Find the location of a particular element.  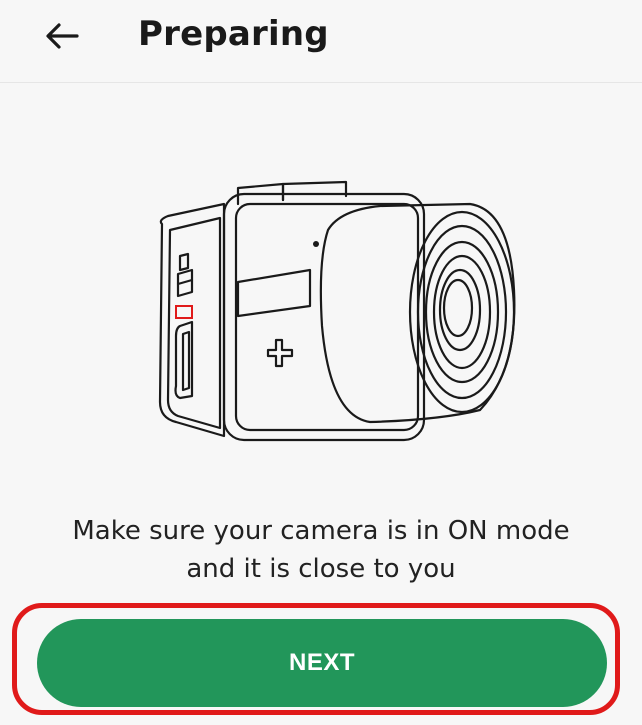

app-header: Preparing is located at coordinates (321, 41).